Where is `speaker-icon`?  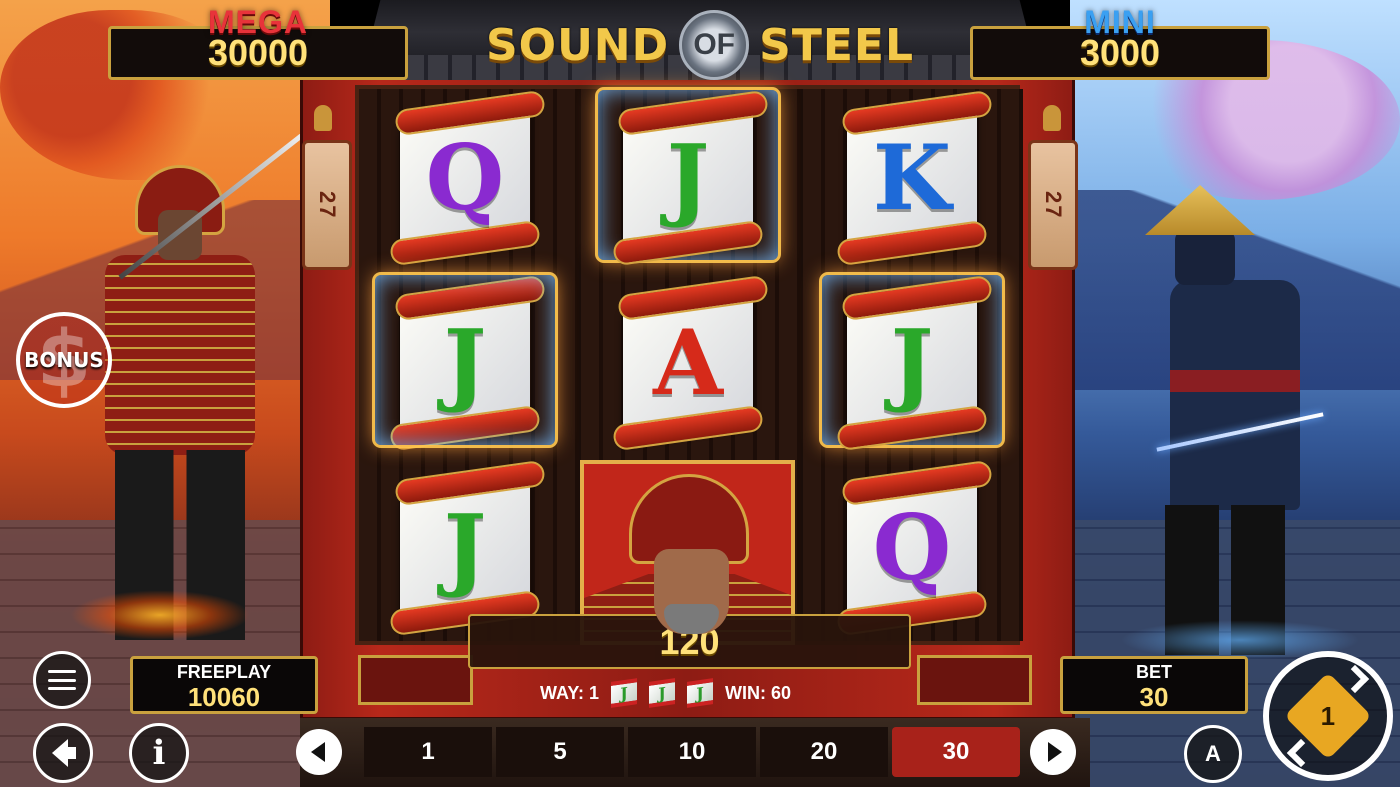
speaker-icon is located at coordinates (64, 753).